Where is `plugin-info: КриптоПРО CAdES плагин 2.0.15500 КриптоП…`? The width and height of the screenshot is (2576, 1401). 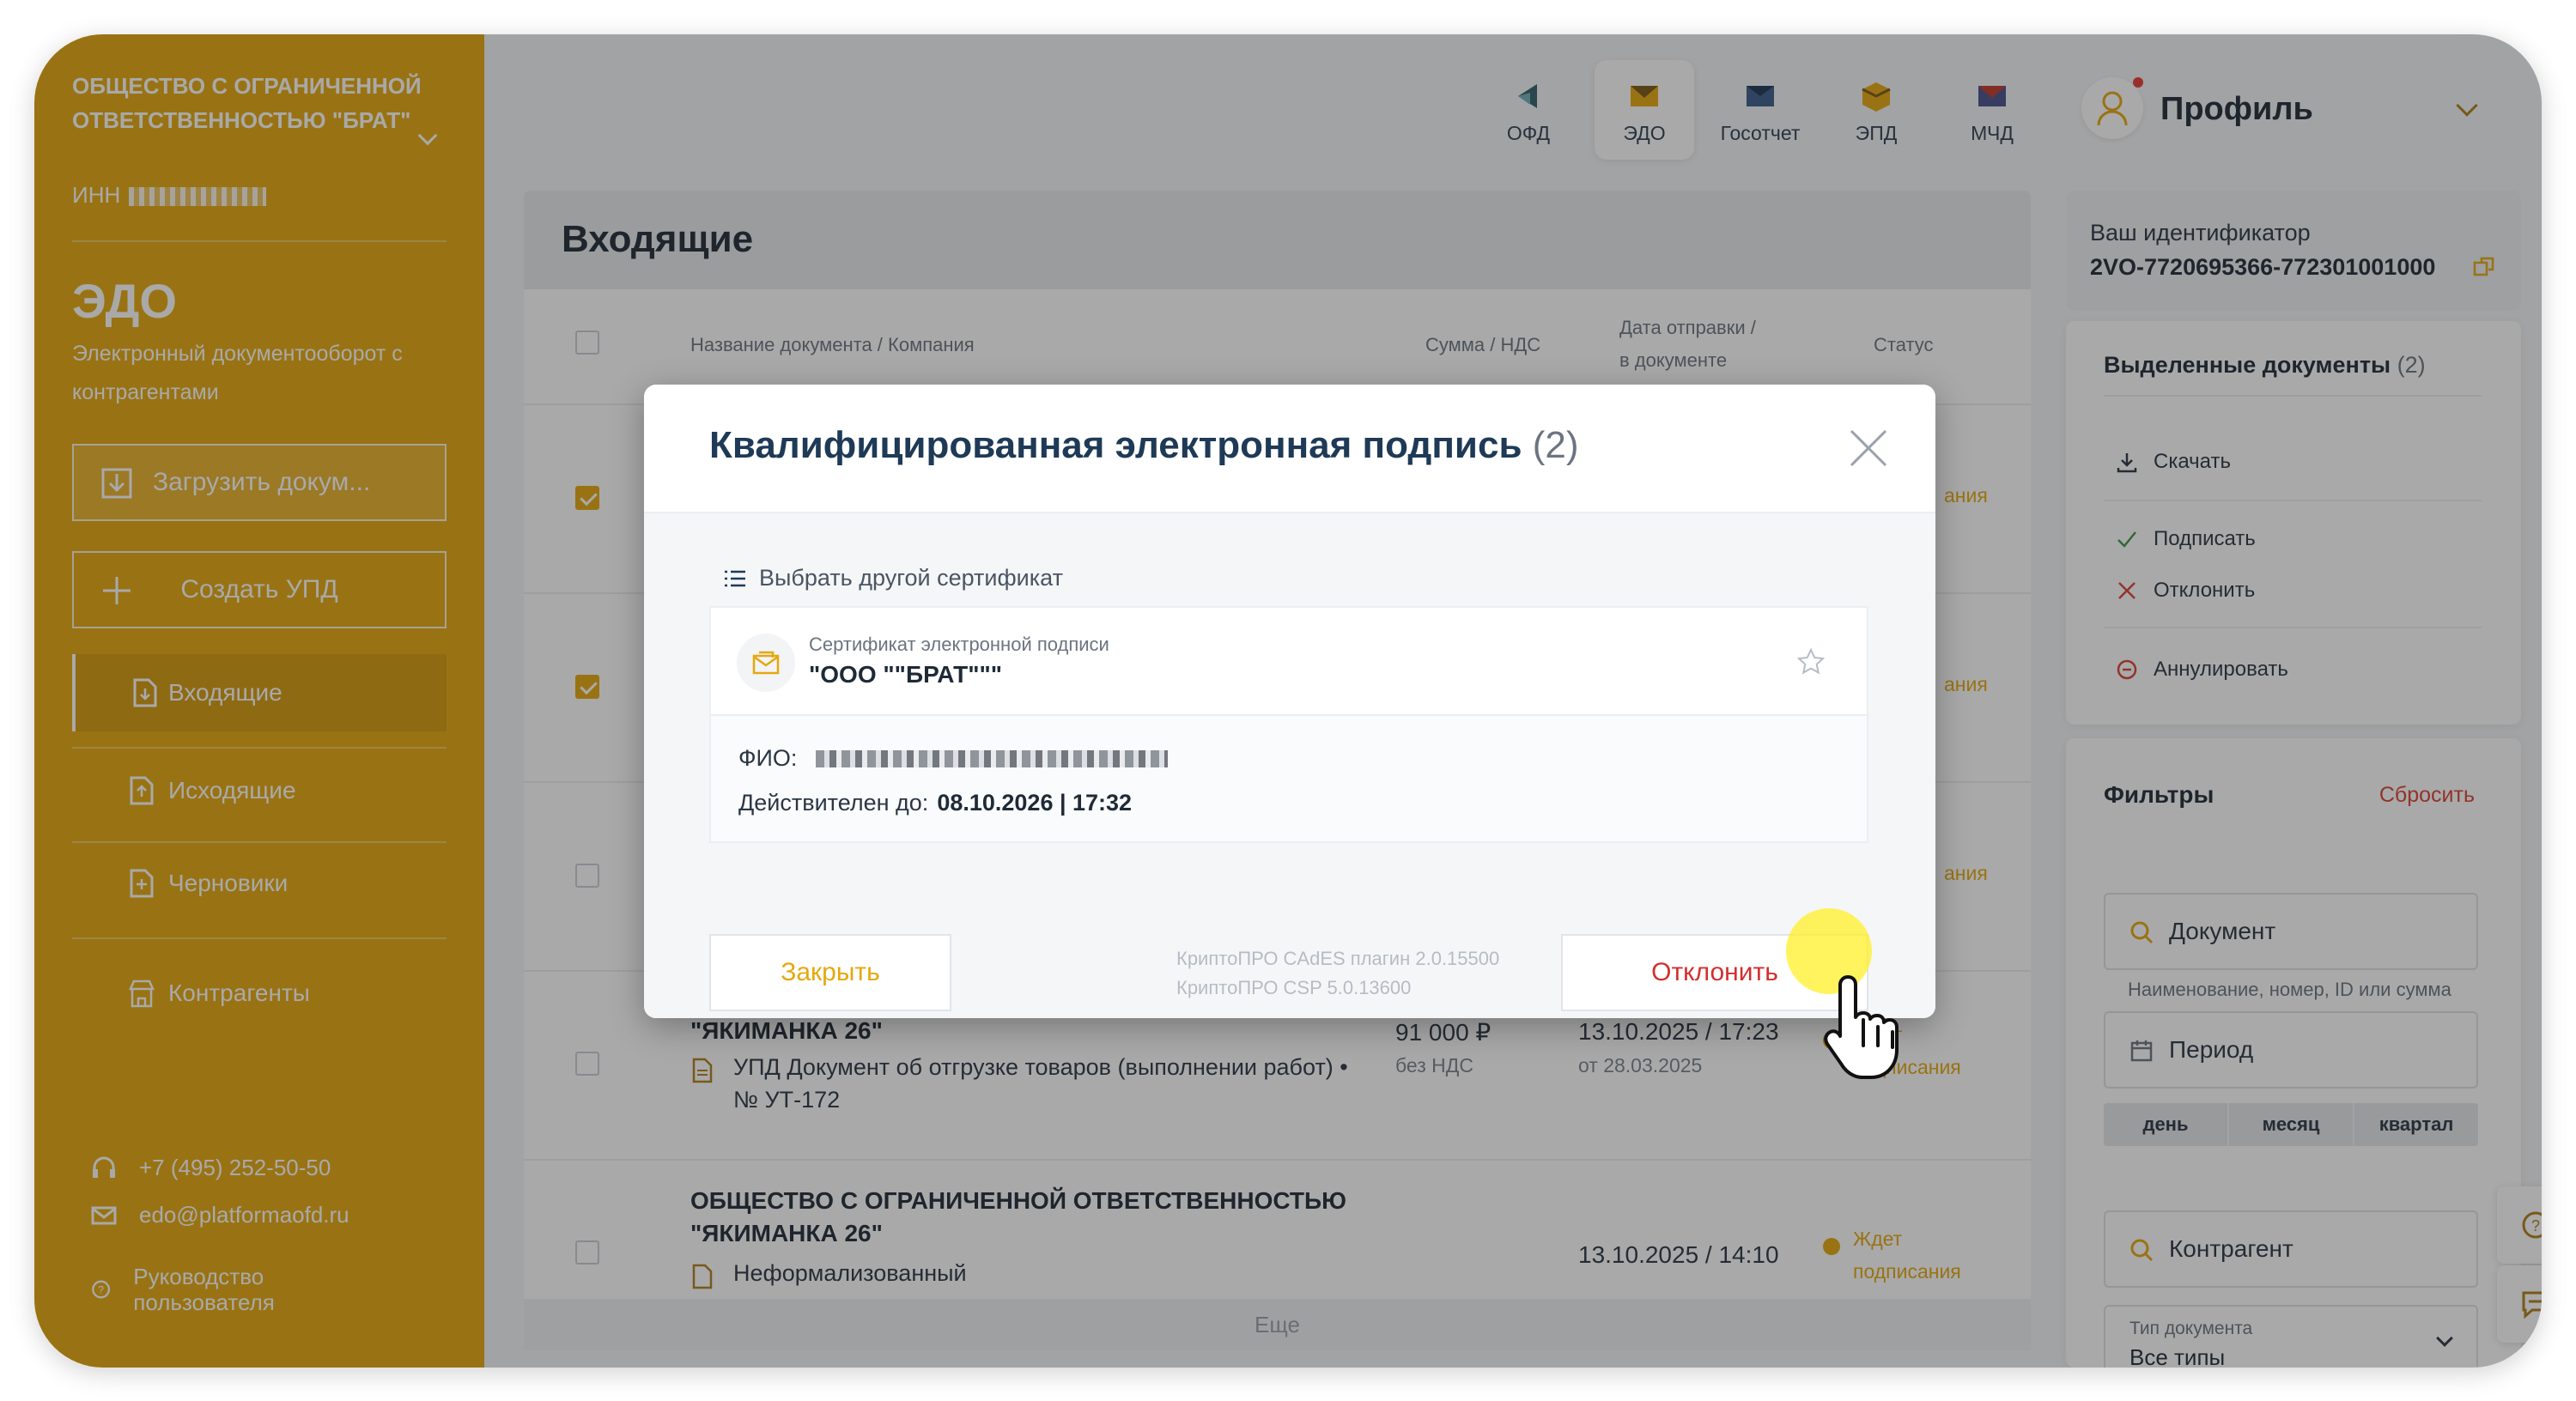 plugin-info: КриптоПРО CAdES плагин 2.0.15500 КриптоП… is located at coordinates (1338, 973).